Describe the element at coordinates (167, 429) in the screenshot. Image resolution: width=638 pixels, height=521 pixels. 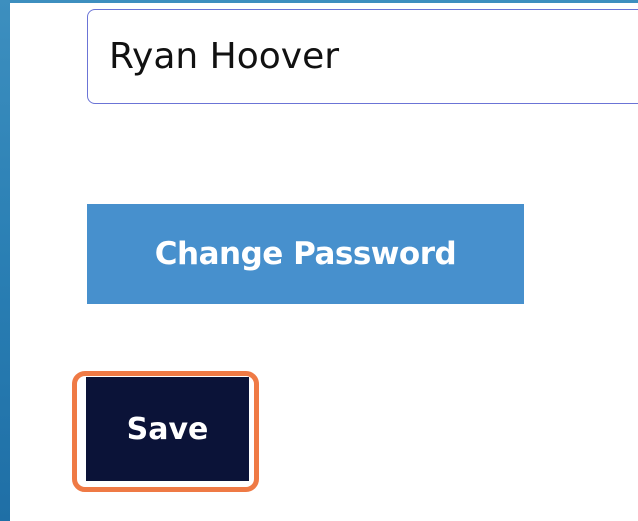
I see `save-button: Save` at that location.